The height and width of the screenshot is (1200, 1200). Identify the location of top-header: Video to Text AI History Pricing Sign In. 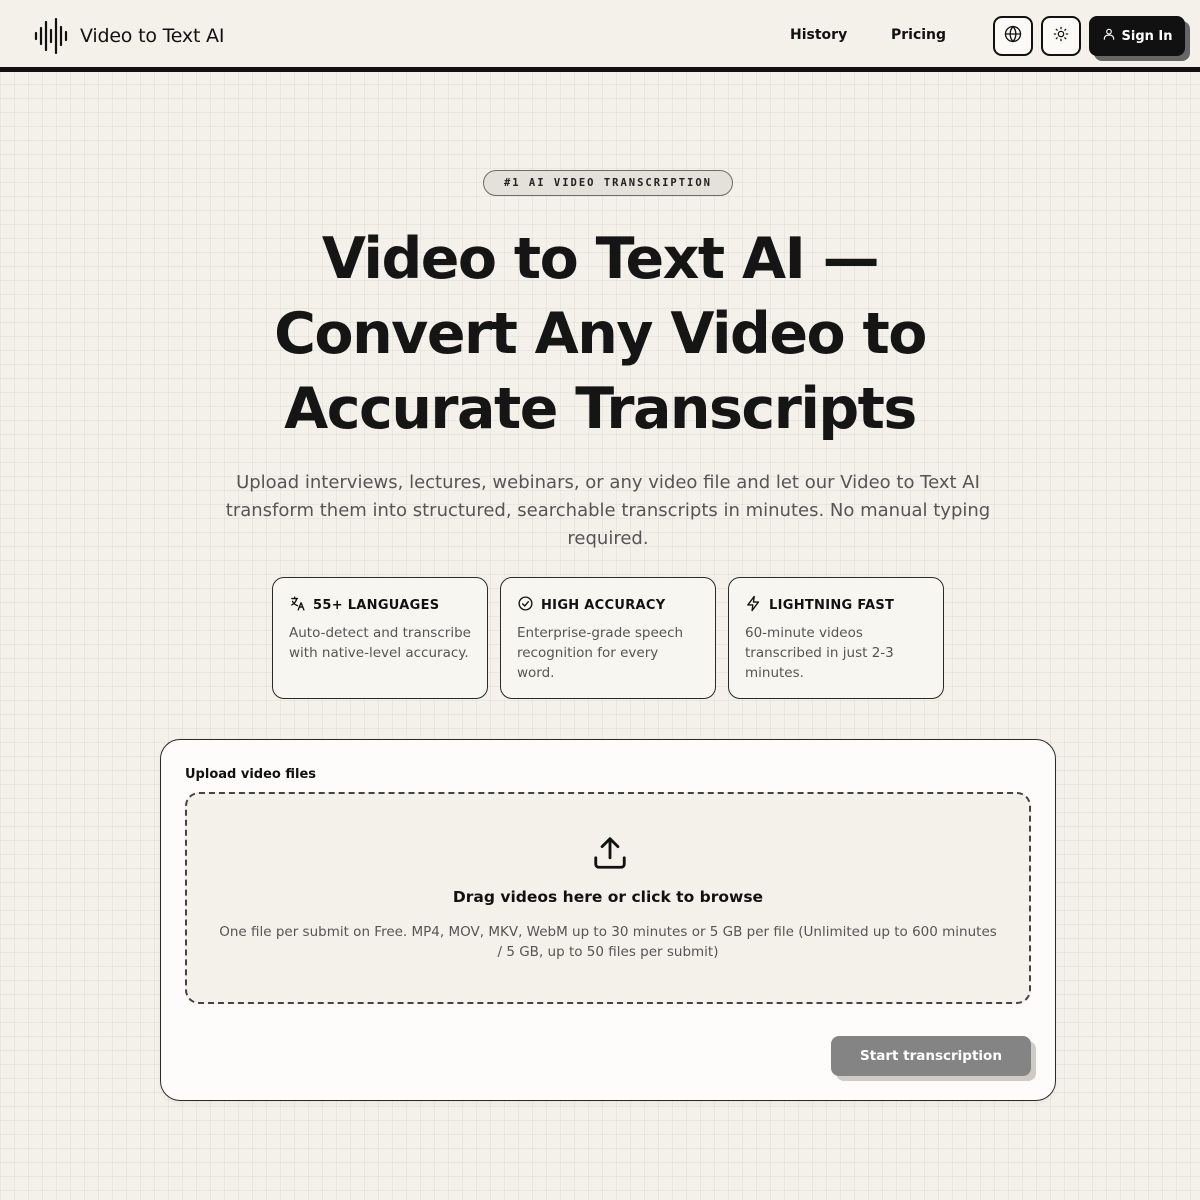
(600, 36).